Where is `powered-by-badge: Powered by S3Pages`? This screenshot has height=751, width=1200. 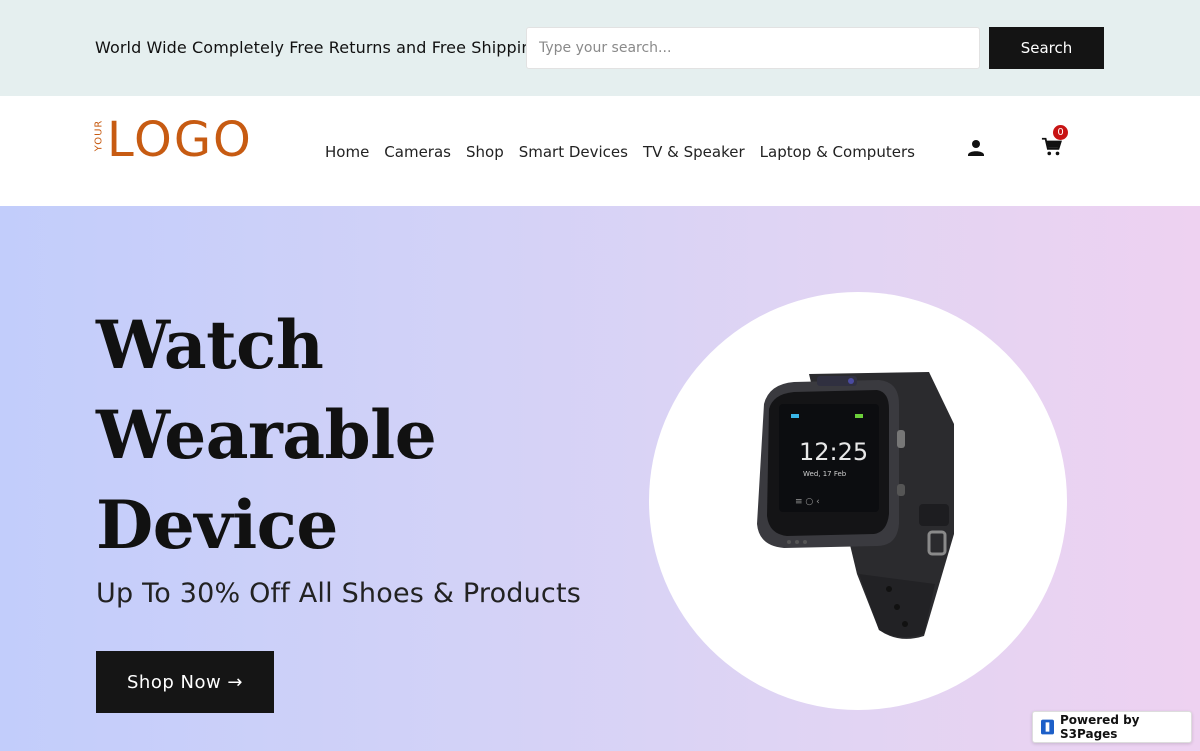 powered-by-badge: Powered by S3Pages is located at coordinates (1112, 727).